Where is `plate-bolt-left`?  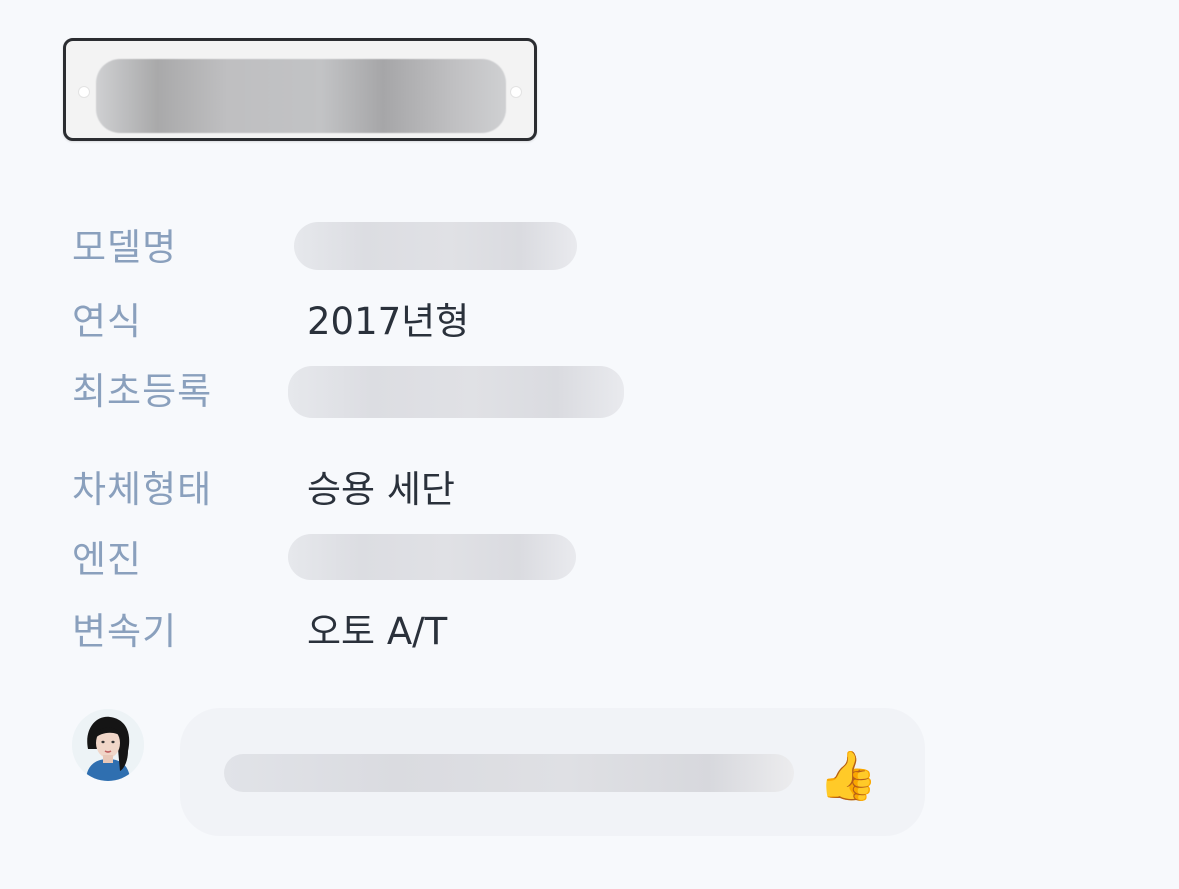
plate-bolt-left is located at coordinates (84, 92).